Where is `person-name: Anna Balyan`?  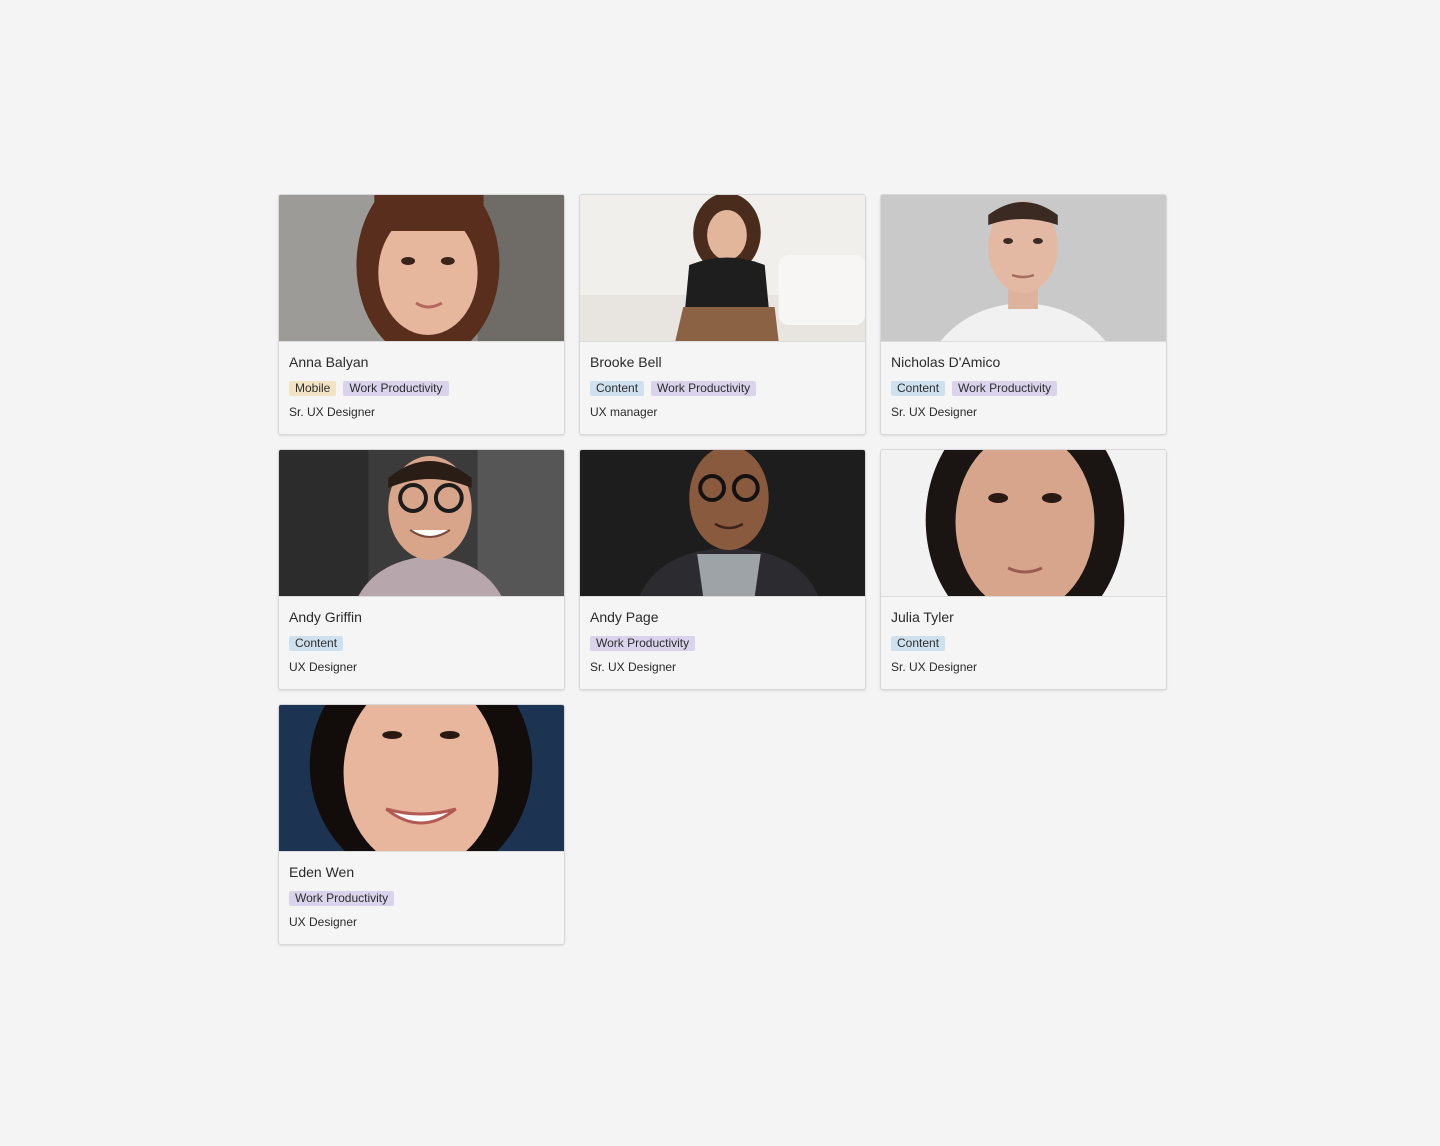
person-name: Anna Balyan is located at coordinates (329, 362).